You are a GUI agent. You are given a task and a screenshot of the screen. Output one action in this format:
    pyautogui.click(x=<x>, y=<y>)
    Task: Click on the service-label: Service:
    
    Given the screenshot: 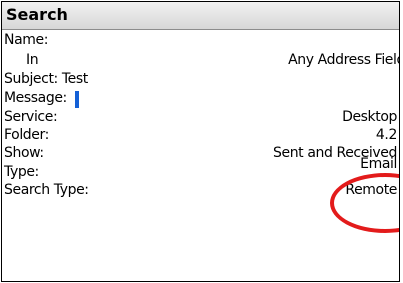 What is the action you would take?
    pyautogui.click(x=31, y=117)
    